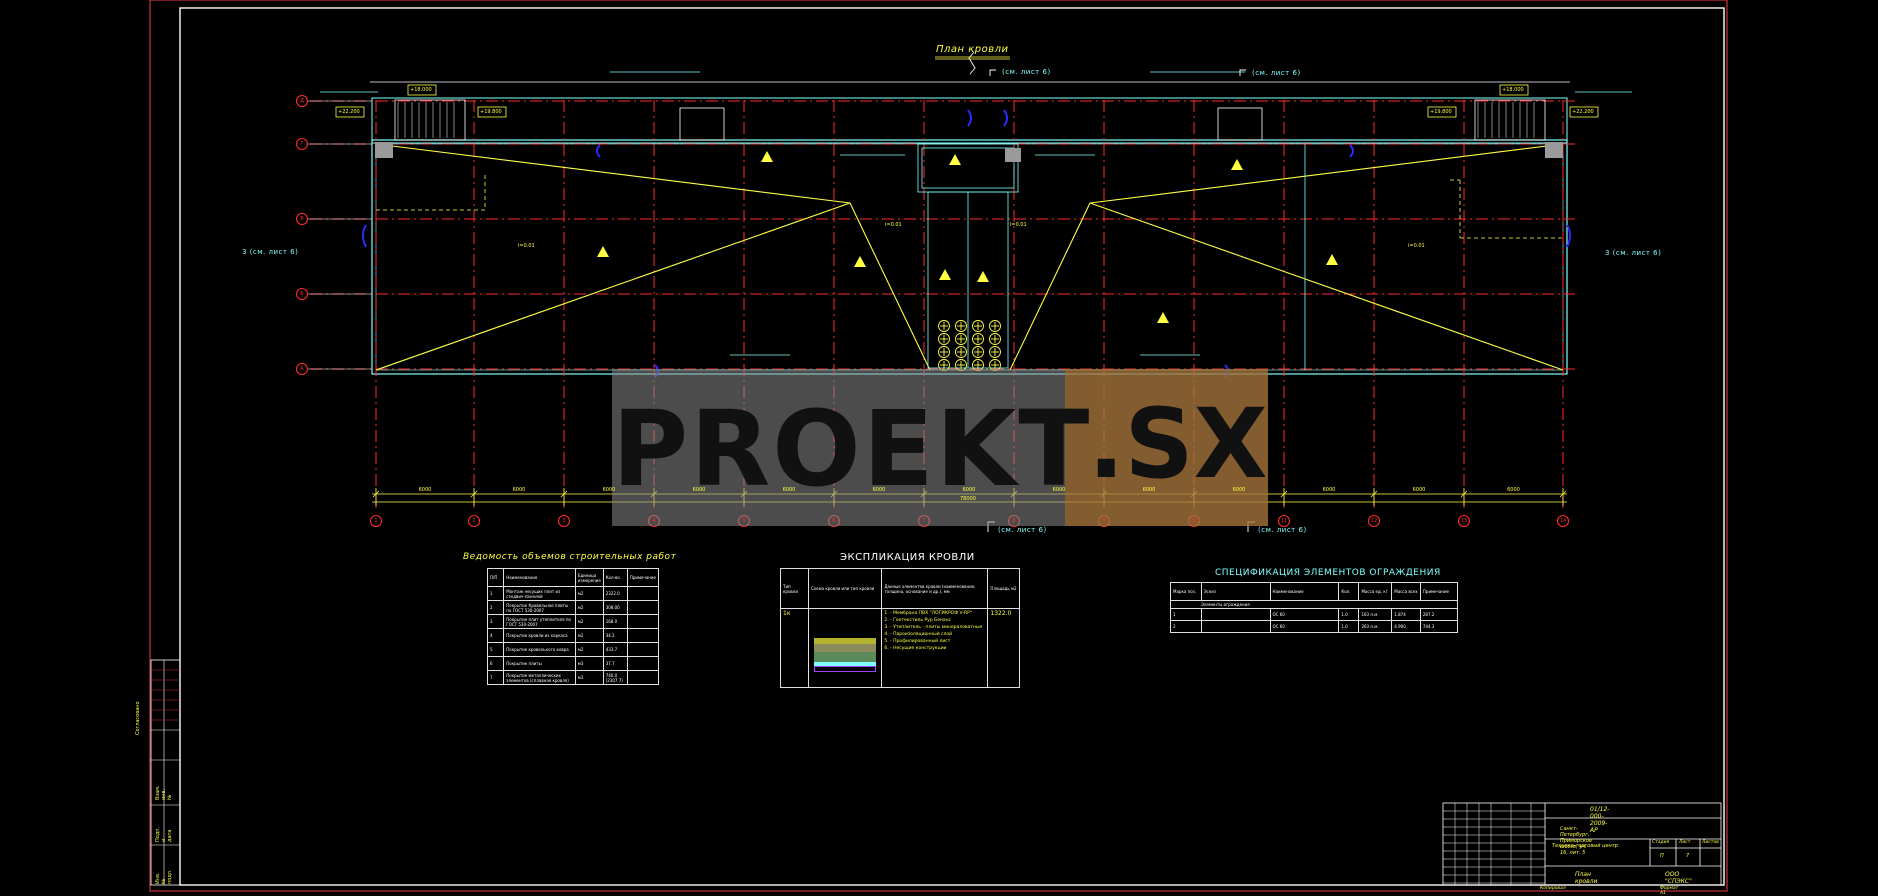 This screenshot has height=896, width=1878. I want to click on table-cell: 163 п.м., so click(1375, 614).